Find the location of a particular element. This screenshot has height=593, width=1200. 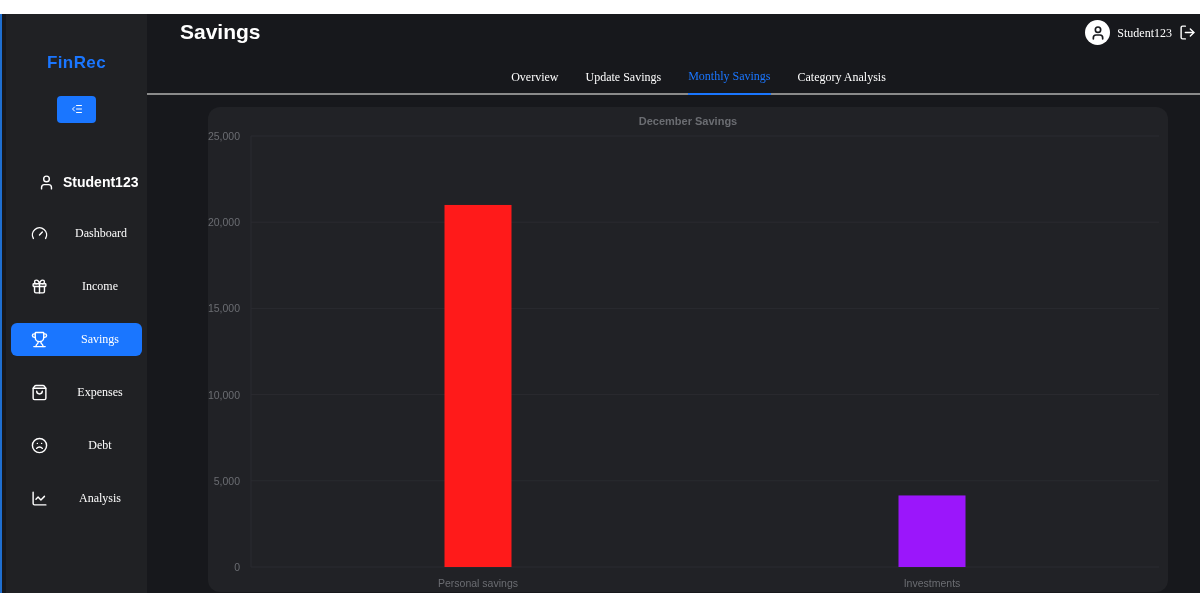

avatar-icon is located at coordinates (1098, 32).